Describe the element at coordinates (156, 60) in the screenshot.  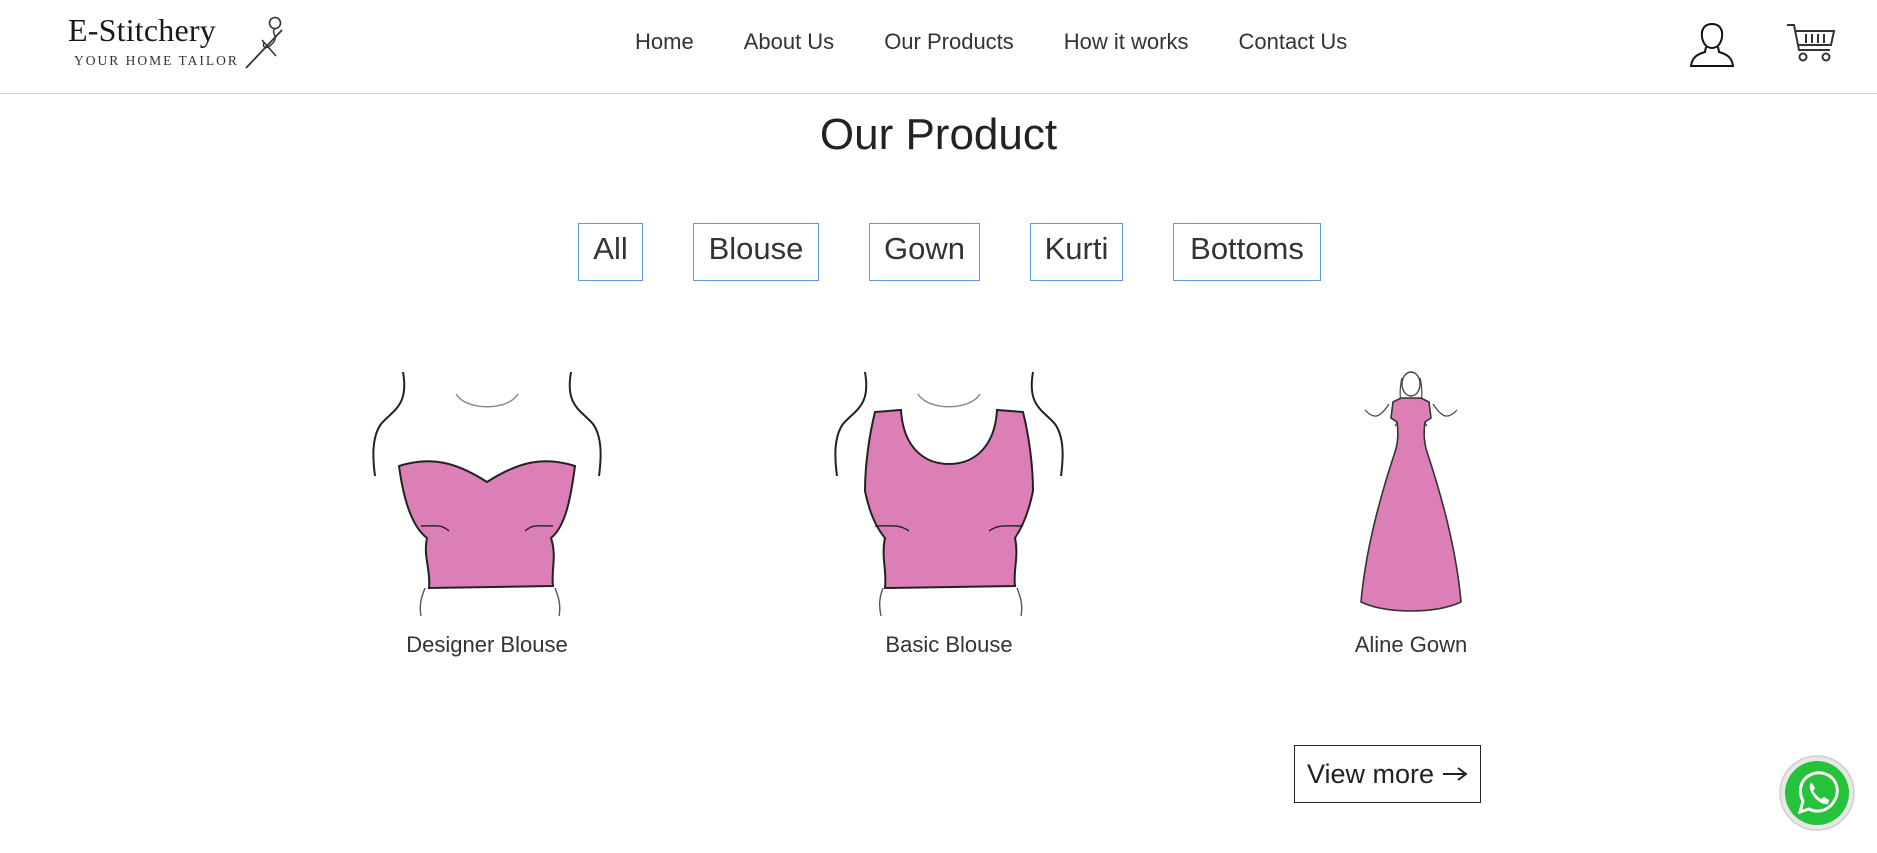
I see `logo-tagline: YOUR HOME TAILOR` at that location.